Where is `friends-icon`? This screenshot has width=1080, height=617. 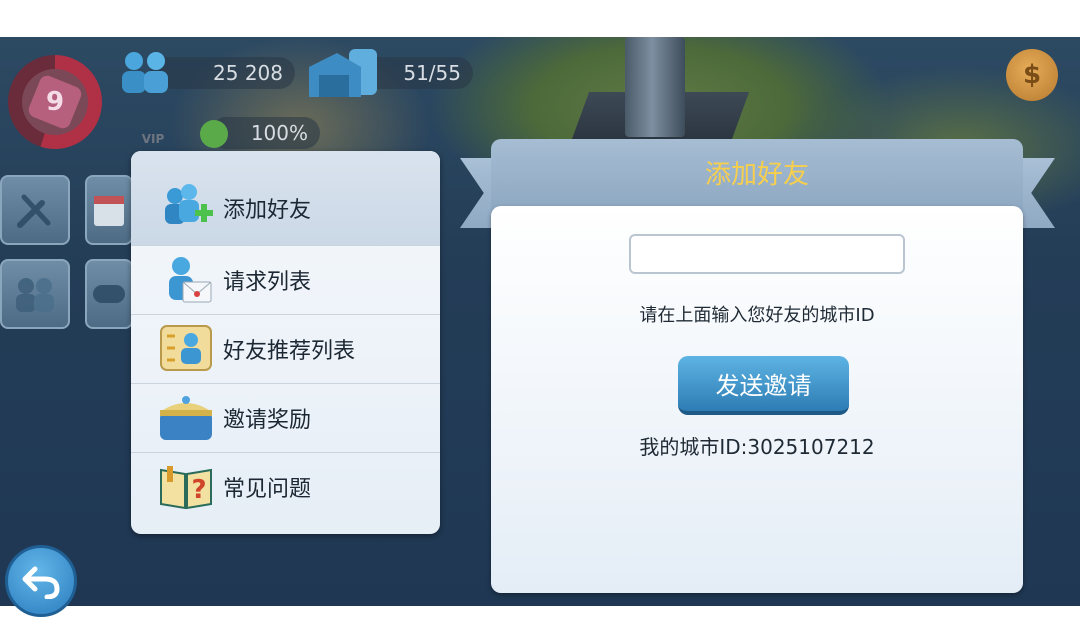 friends-icon is located at coordinates (35, 295).